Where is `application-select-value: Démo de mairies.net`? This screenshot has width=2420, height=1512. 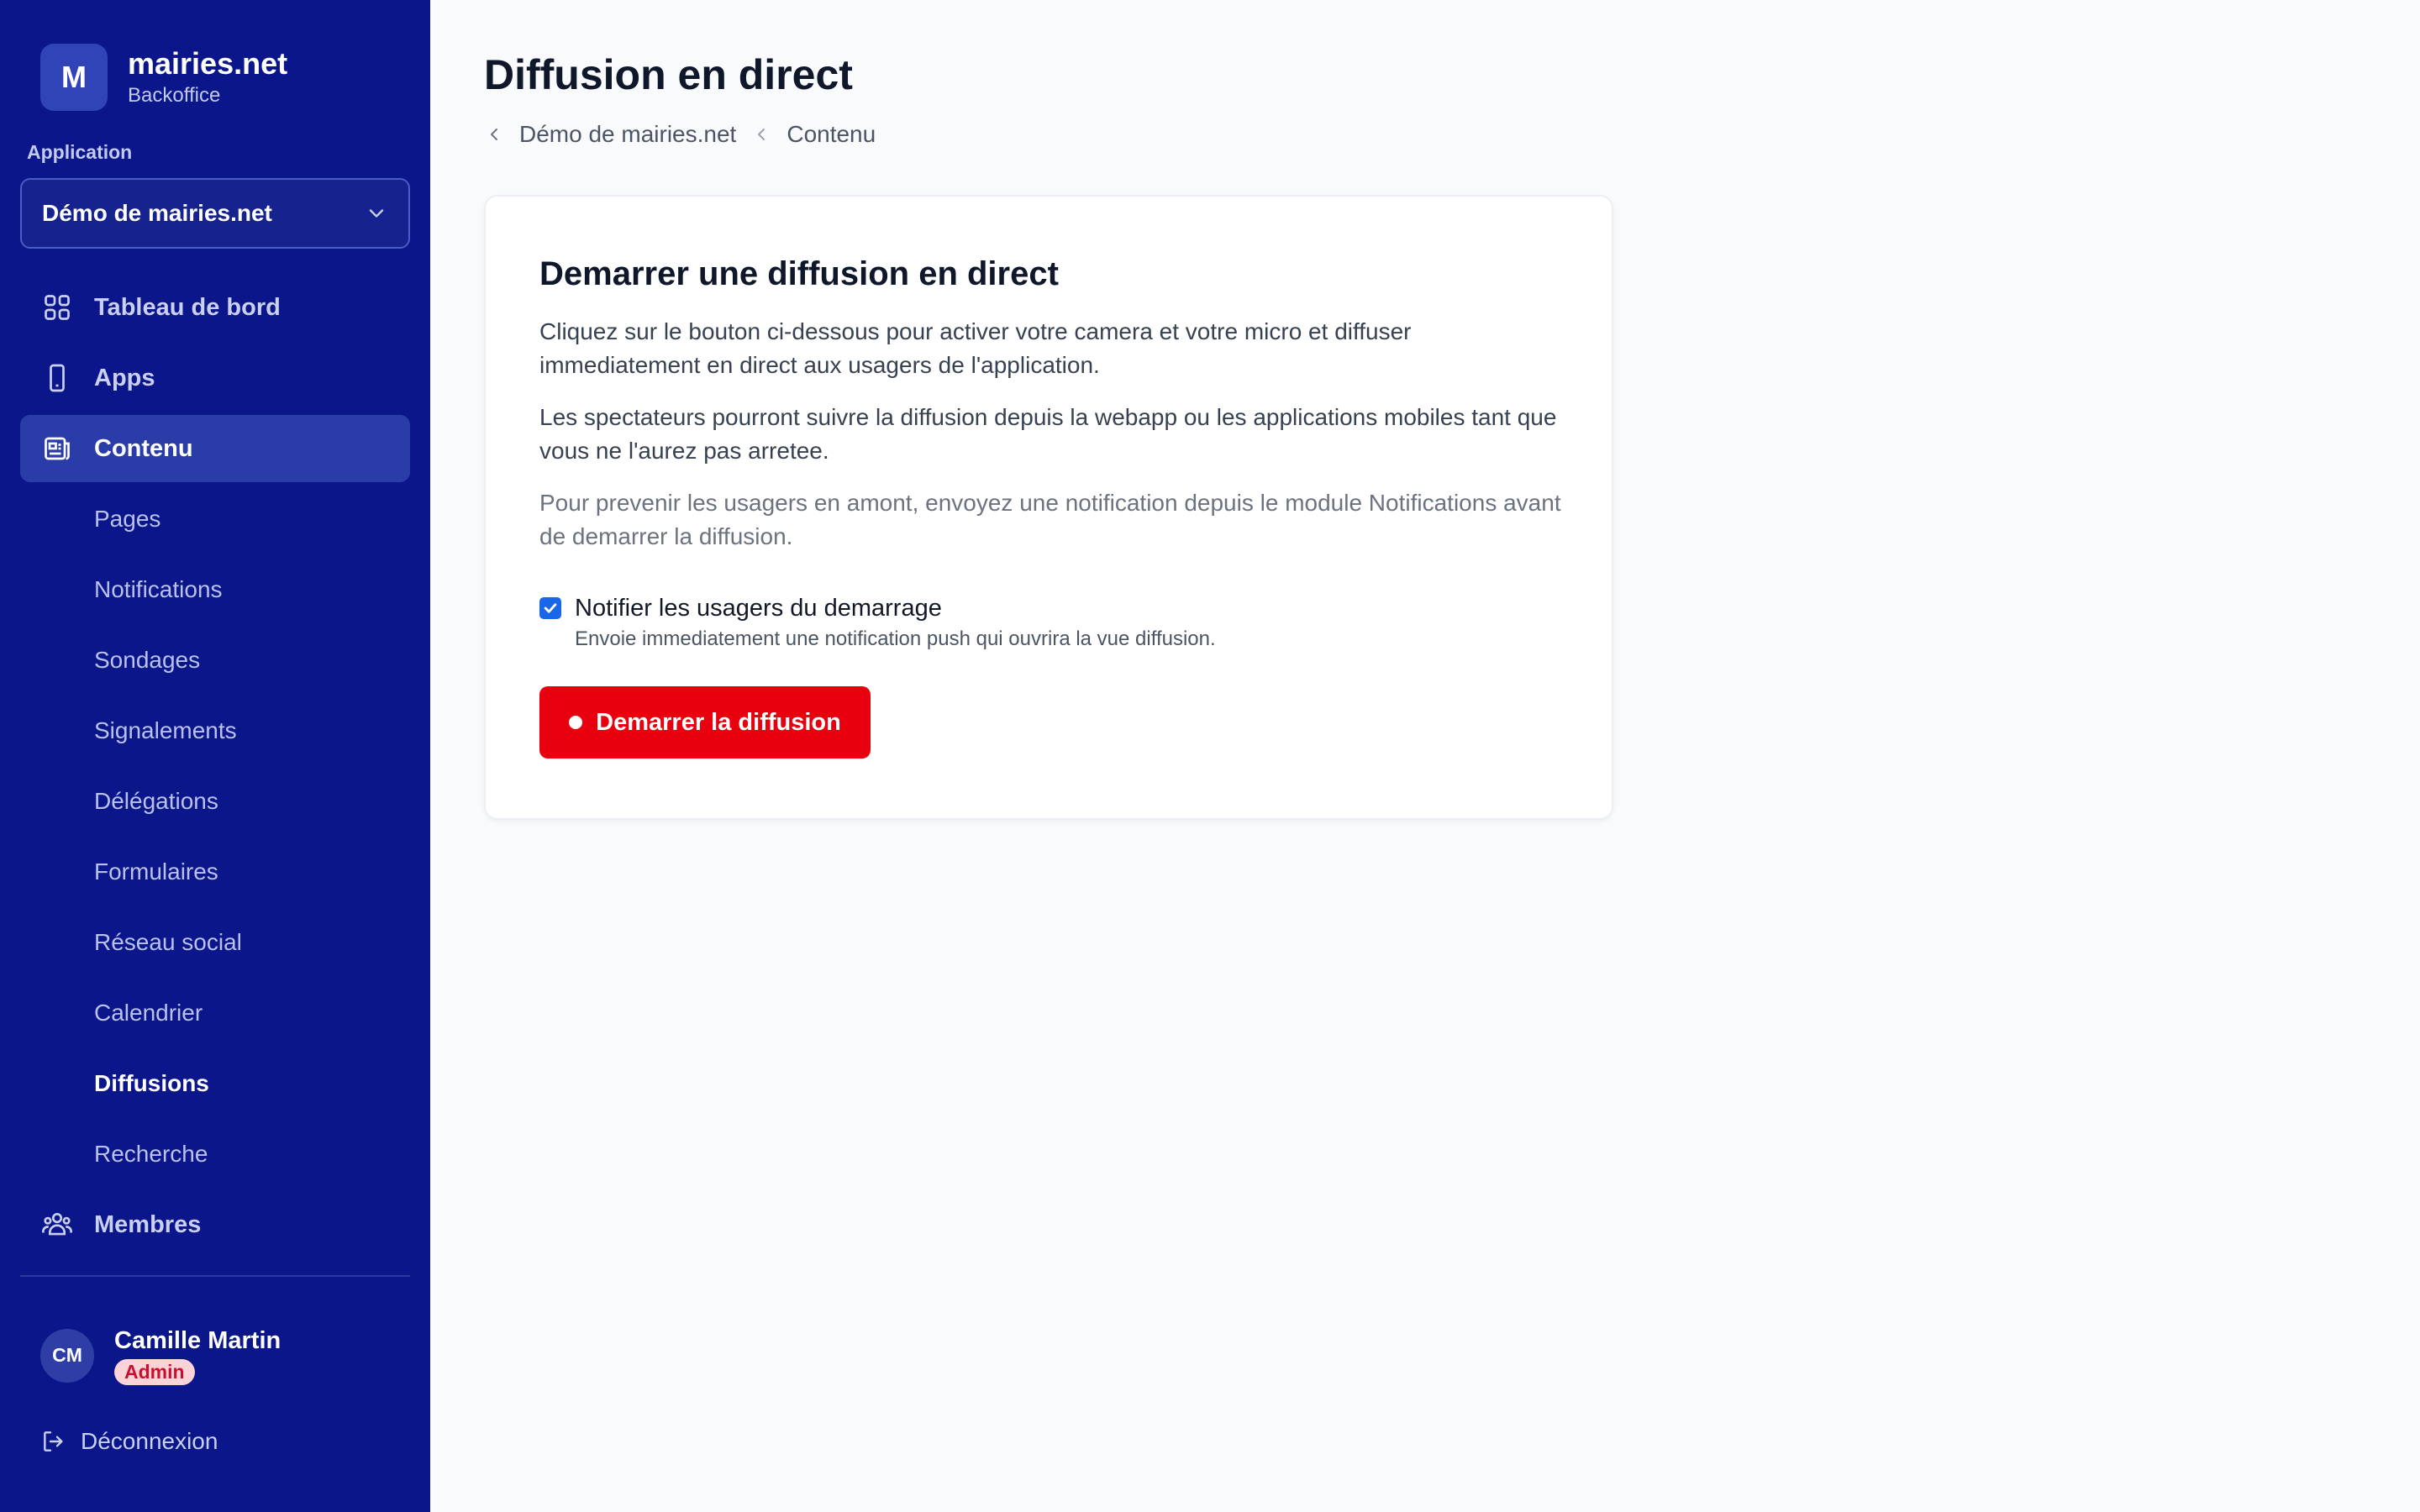 application-select-value: Démo de mairies.net is located at coordinates (157, 213).